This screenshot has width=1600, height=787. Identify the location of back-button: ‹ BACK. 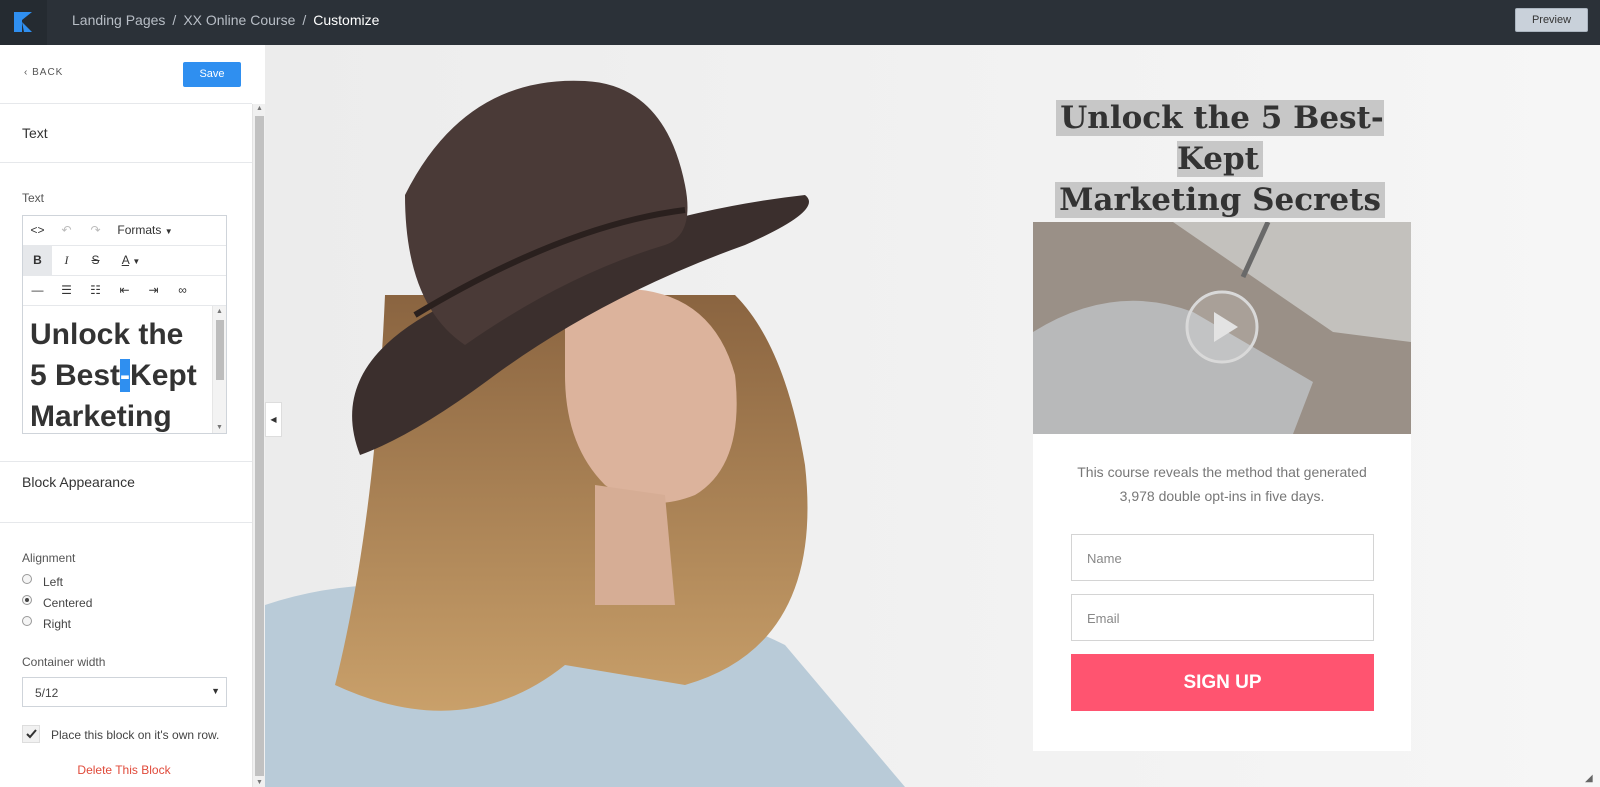
(43, 72).